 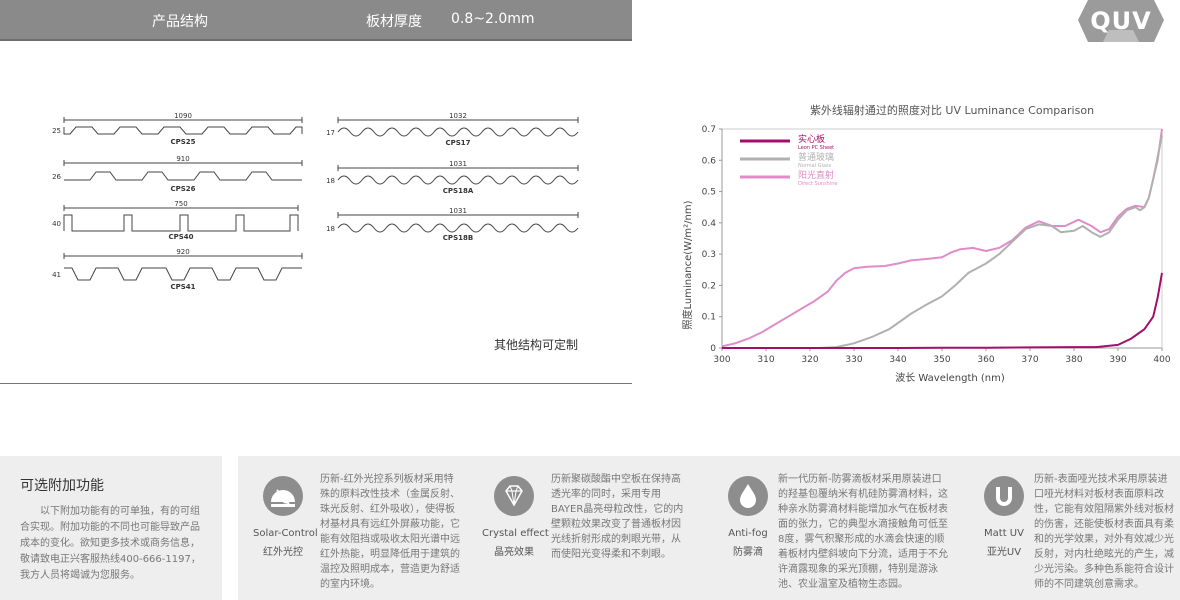 What do you see at coordinates (56, 224) in the screenshot?
I see `profile-height: 40` at bounding box center [56, 224].